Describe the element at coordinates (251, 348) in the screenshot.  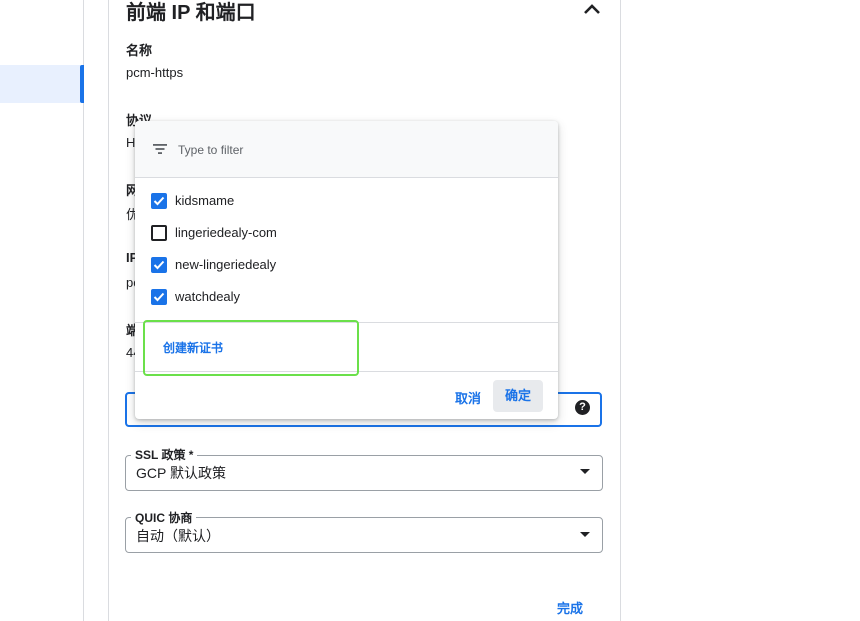
I see `highlight-annotation` at that location.